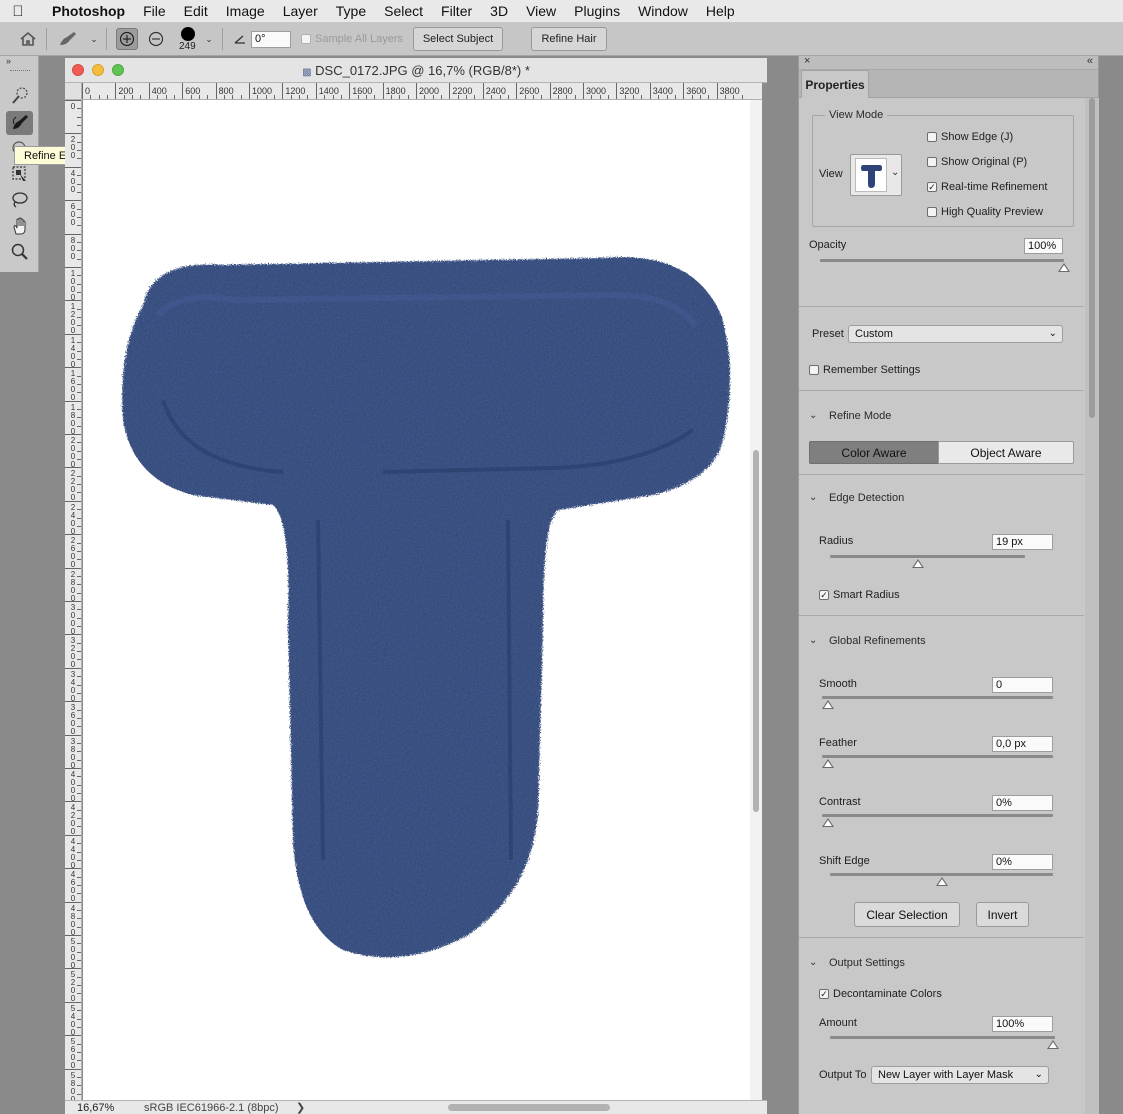 Image resolution: width=1123 pixels, height=1114 pixels. Describe the element at coordinates (955, 334) in the screenshot. I see `preset-select: Custom ⌄` at that location.